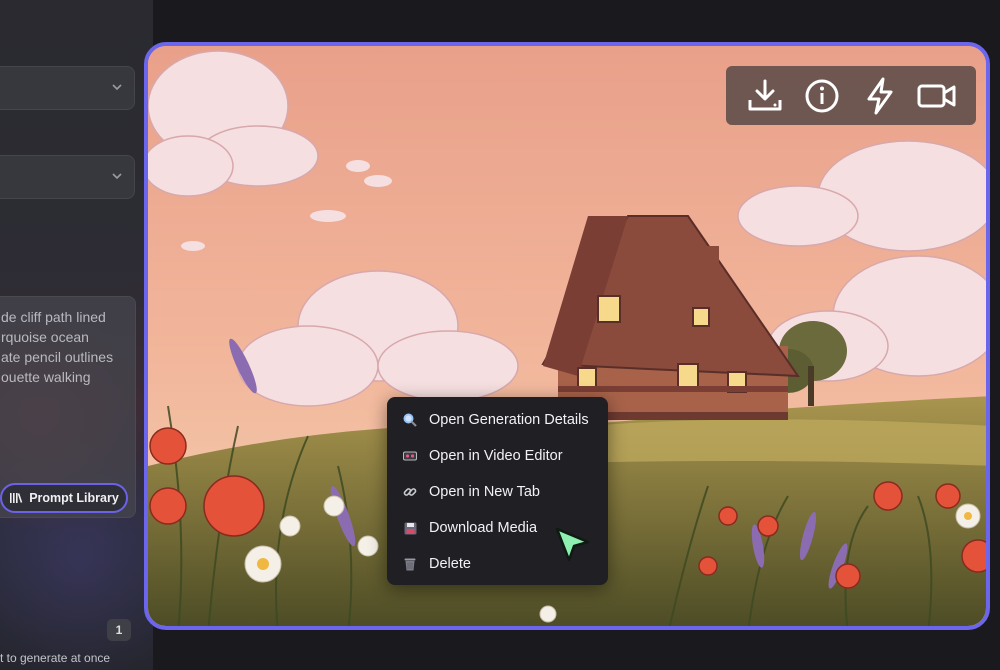 Image resolution: width=1000 pixels, height=670 pixels. Describe the element at coordinates (16, 498) in the screenshot. I see `library-icon` at that location.